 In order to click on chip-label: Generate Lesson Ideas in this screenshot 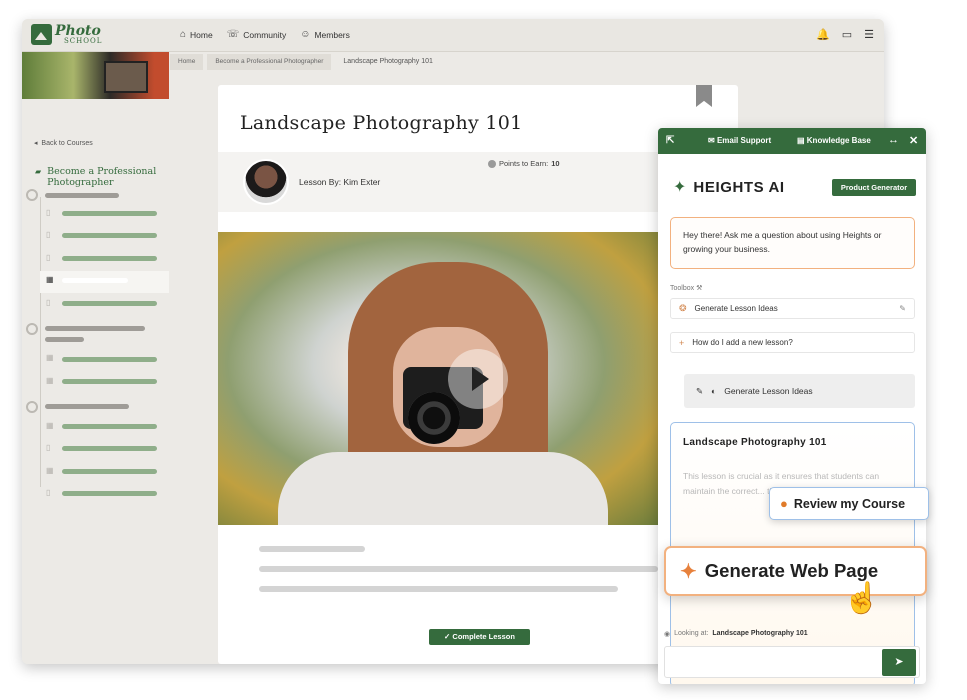, I will do `click(768, 391)`.